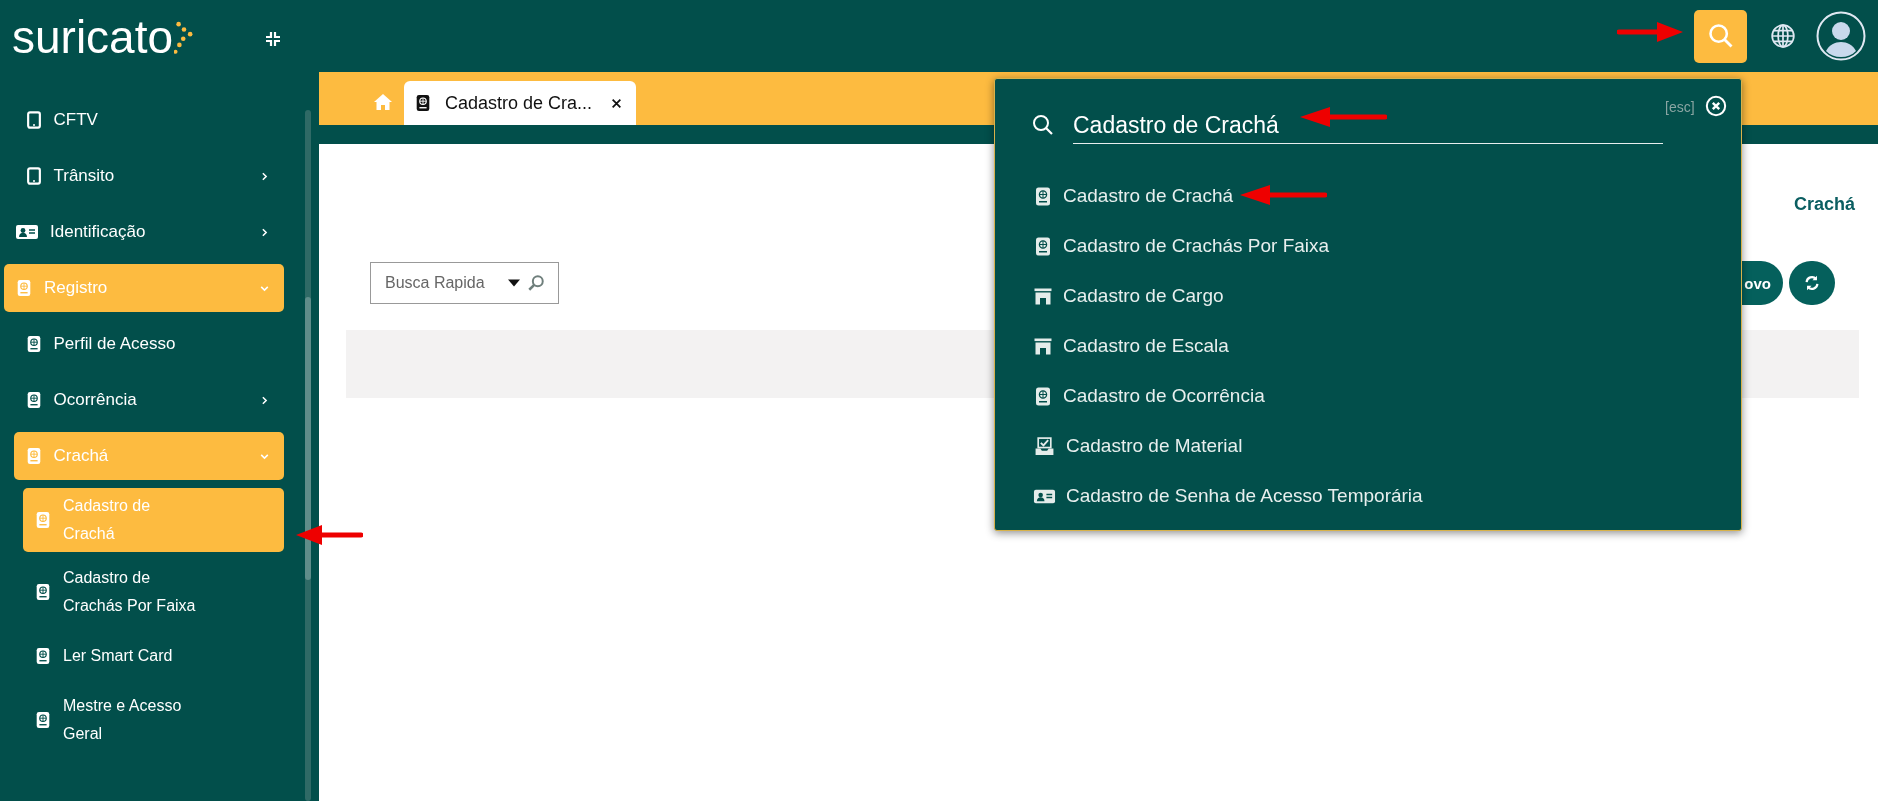 The width and height of the screenshot is (1878, 801). What do you see at coordinates (1841, 36) in the screenshot?
I see `avatar` at bounding box center [1841, 36].